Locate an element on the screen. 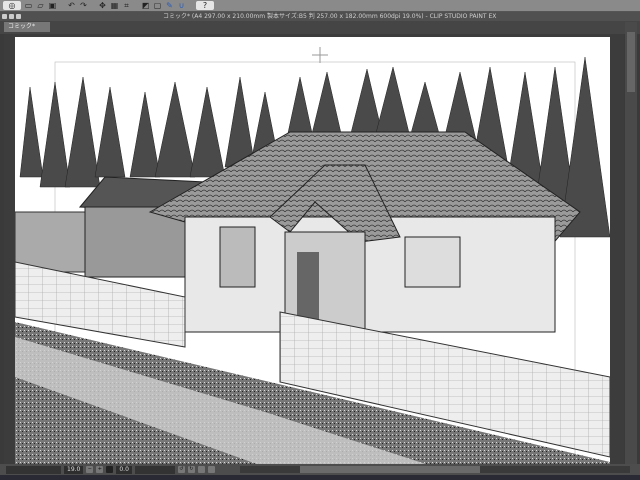  desktop-strip is located at coordinates (320, 477).